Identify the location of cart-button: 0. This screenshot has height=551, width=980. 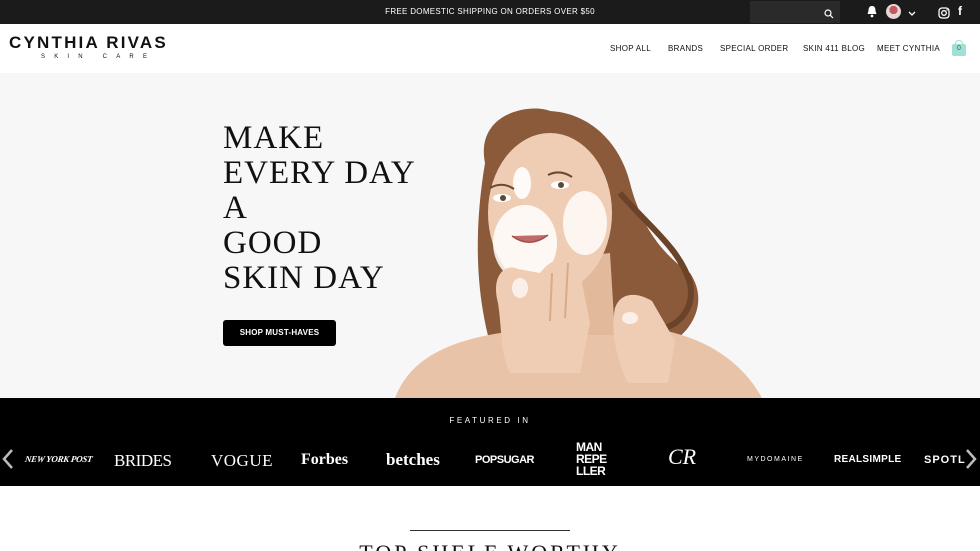
(959, 48).